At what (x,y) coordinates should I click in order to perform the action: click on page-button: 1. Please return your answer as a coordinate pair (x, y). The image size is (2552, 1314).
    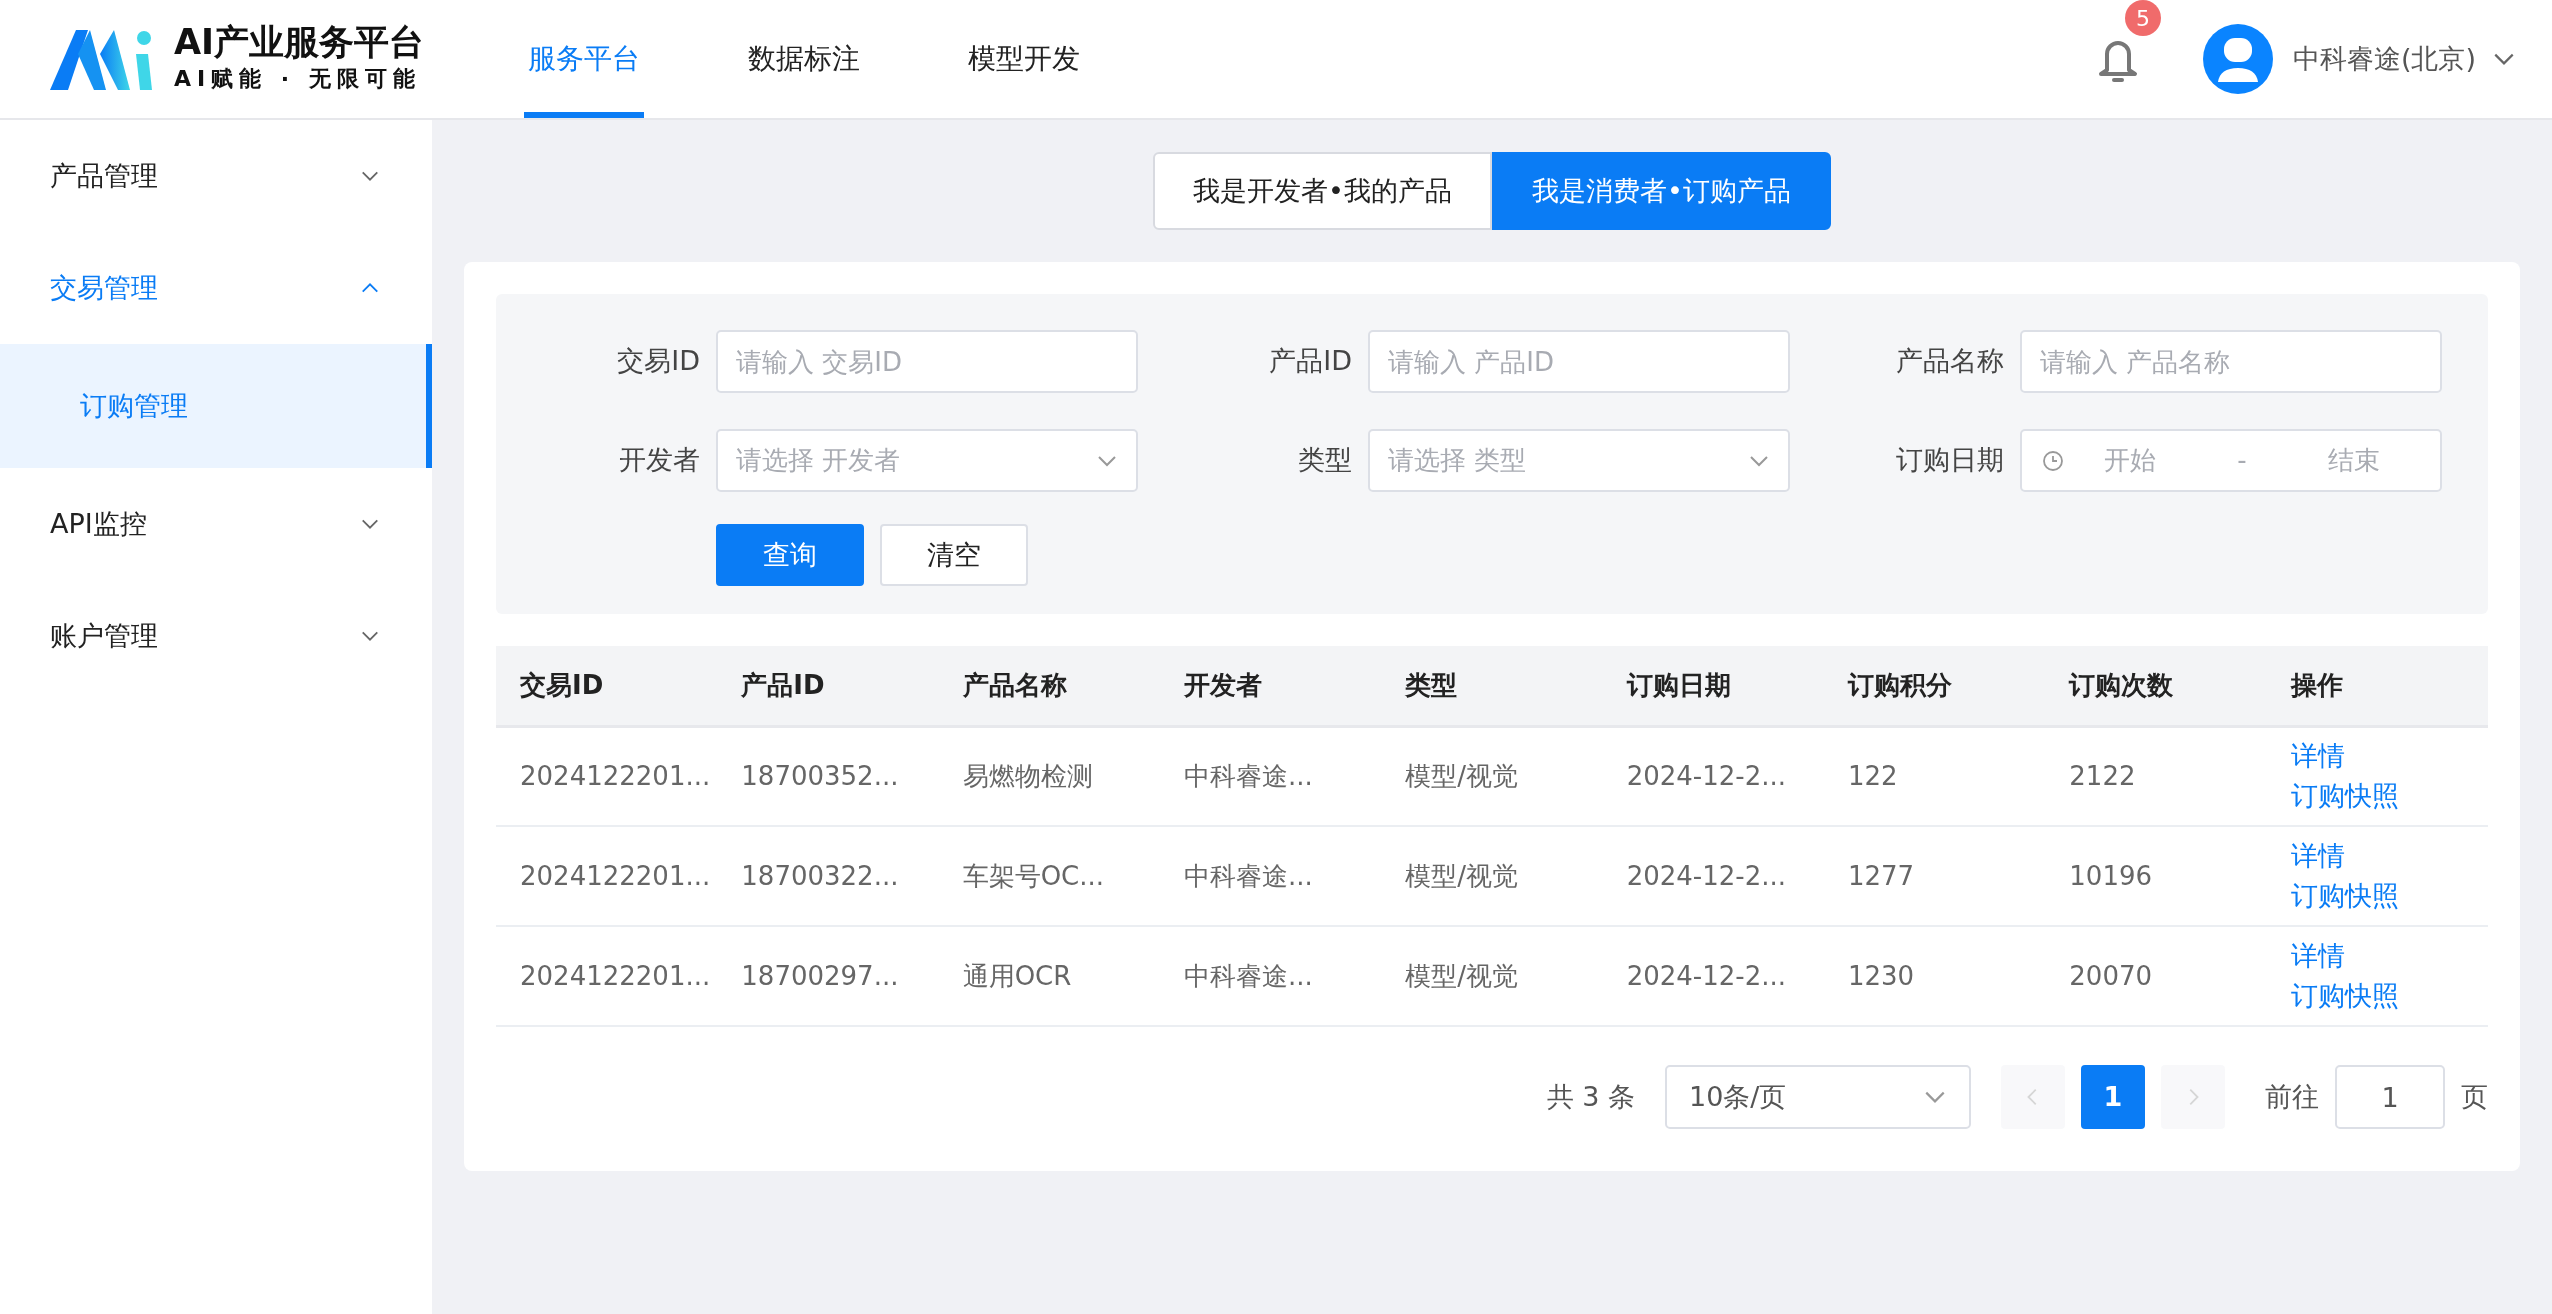
    Looking at the image, I should click on (2113, 1097).